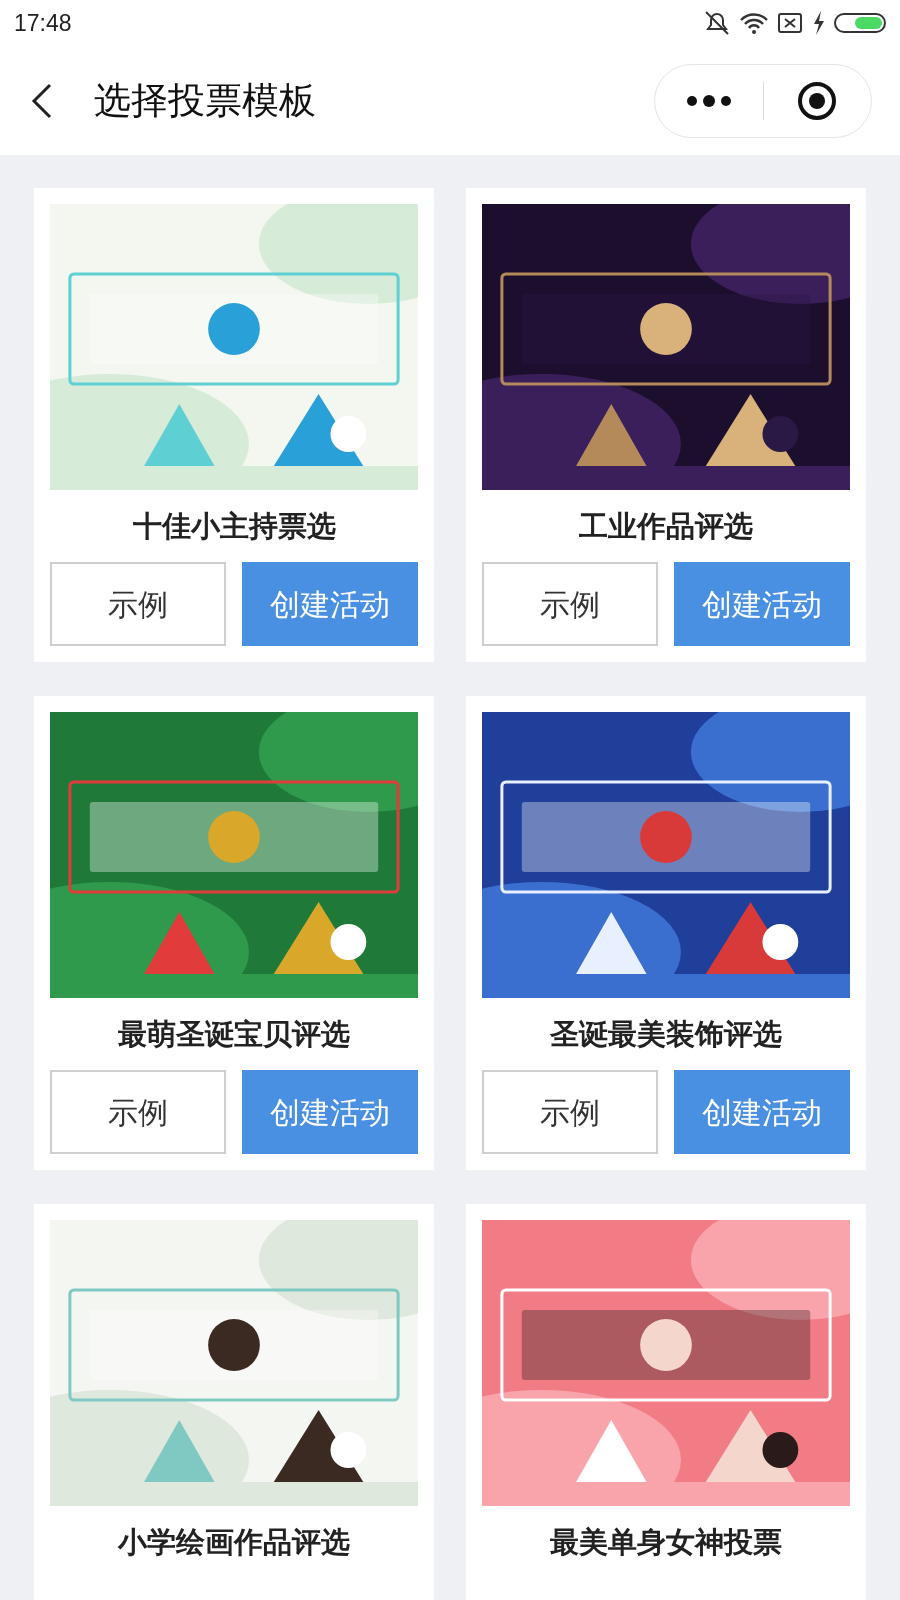 Image resolution: width=900 pixels, height=1600 pixels. What do you see at coordinates (234, 1034) in the screenshot?
I see `template-title: 最萌圣诞宝贝评选` at bounding box center [234, 1034].